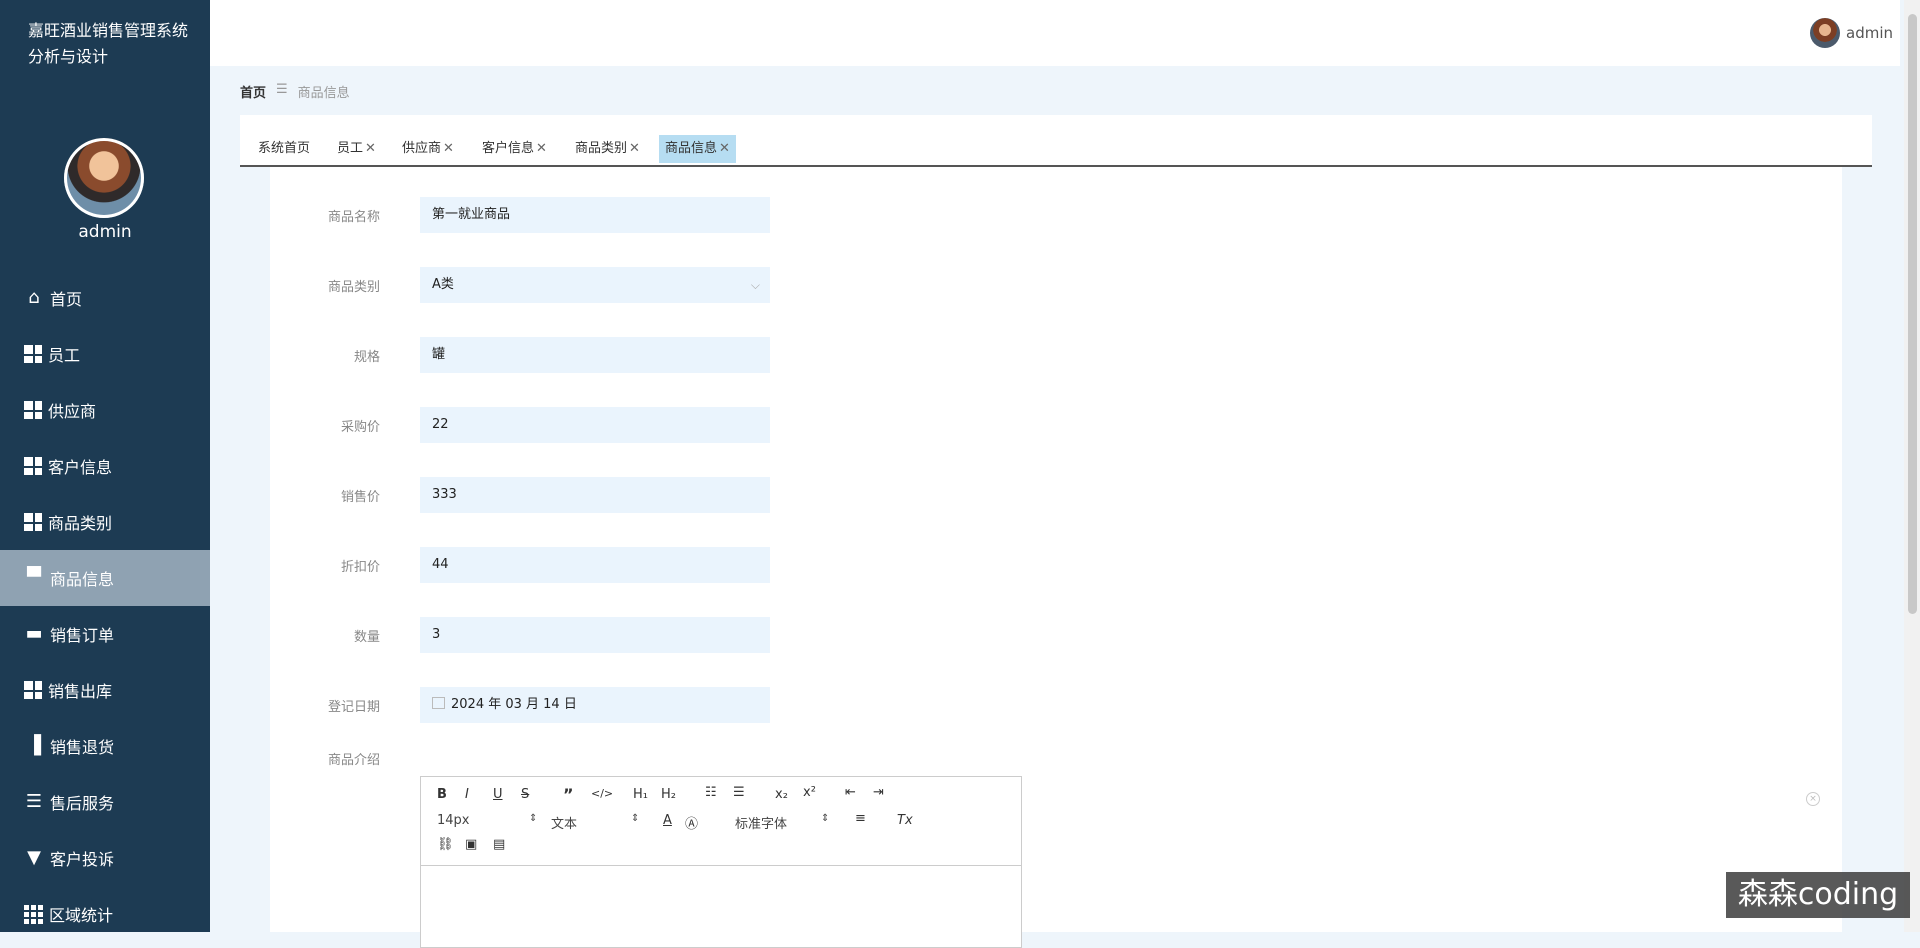 Image resolution: width=1920 pixels, height=948 pixels. I want to click on field-label: 商品介绍, so click(353, 760).